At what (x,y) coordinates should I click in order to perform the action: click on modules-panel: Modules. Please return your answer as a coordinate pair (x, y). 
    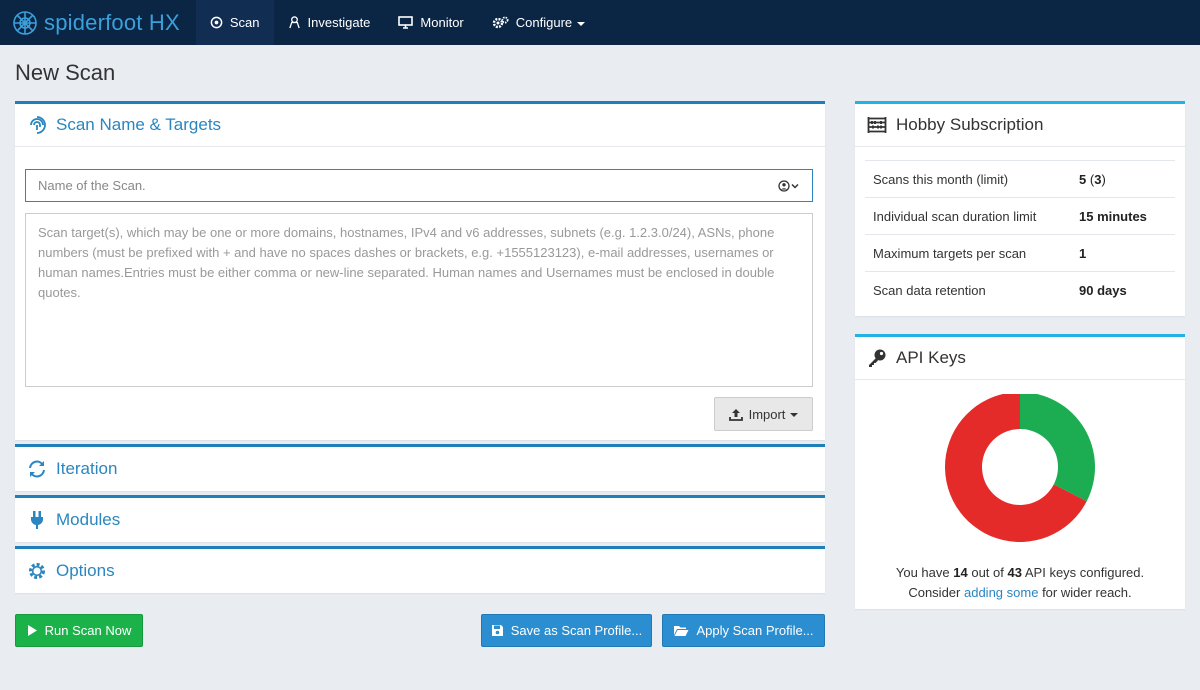
    Looking at the image, I should click on (420, 518).